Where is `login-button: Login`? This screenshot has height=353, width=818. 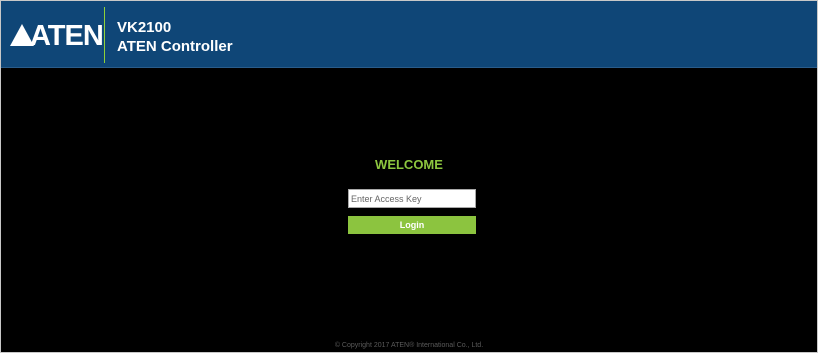
login-button: Login is located at coordinates (412, 225).